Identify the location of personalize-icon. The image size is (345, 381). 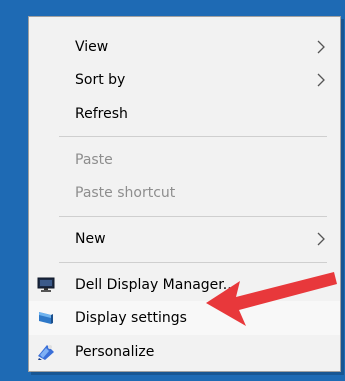
(46, 352).